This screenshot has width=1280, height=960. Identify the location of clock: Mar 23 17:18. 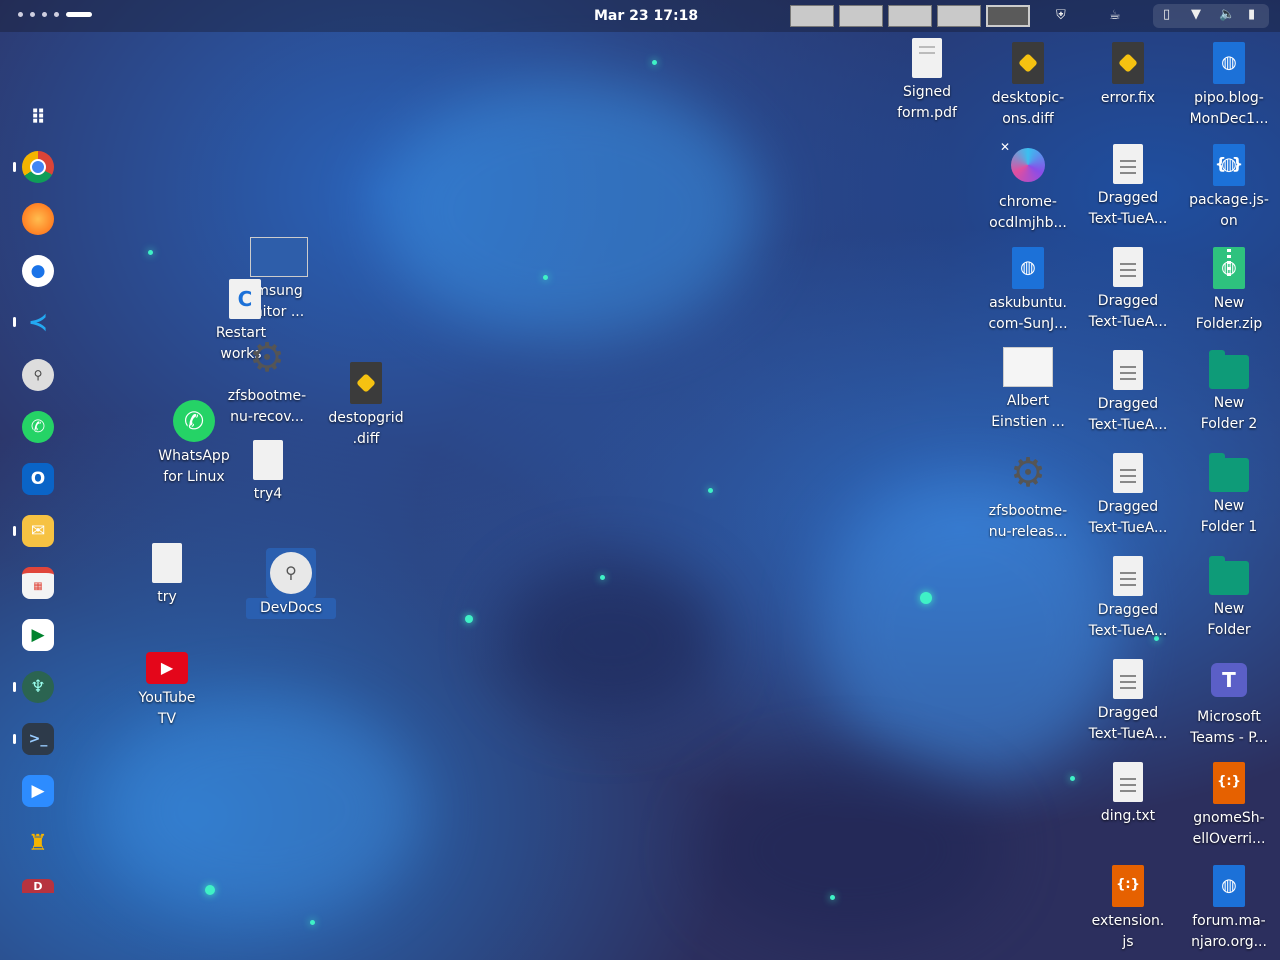
(646, 16).